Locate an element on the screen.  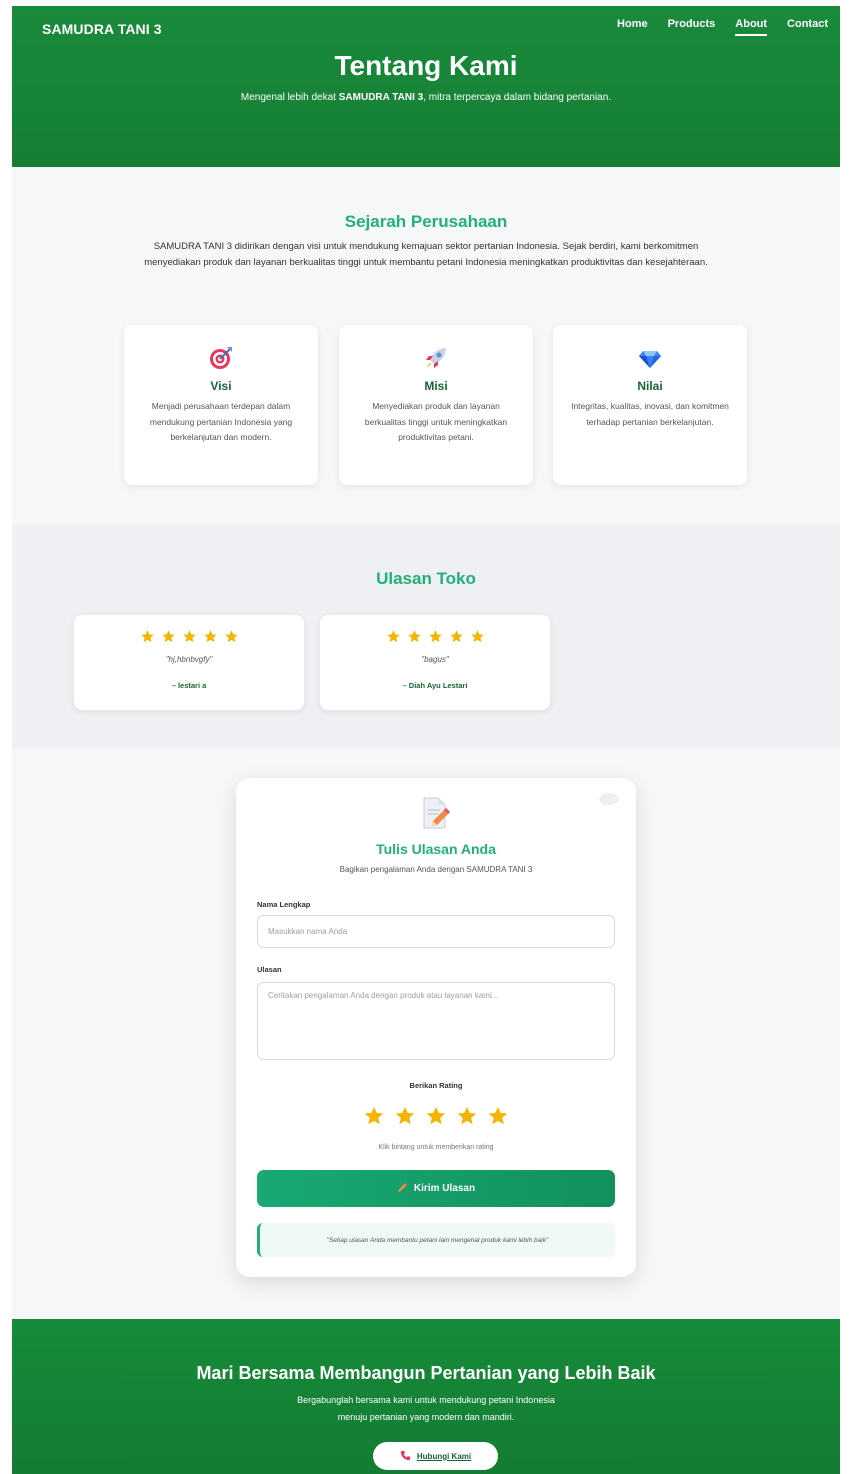
contact-us-button: Hubungi Kami is located at coordinates (435, 1456).